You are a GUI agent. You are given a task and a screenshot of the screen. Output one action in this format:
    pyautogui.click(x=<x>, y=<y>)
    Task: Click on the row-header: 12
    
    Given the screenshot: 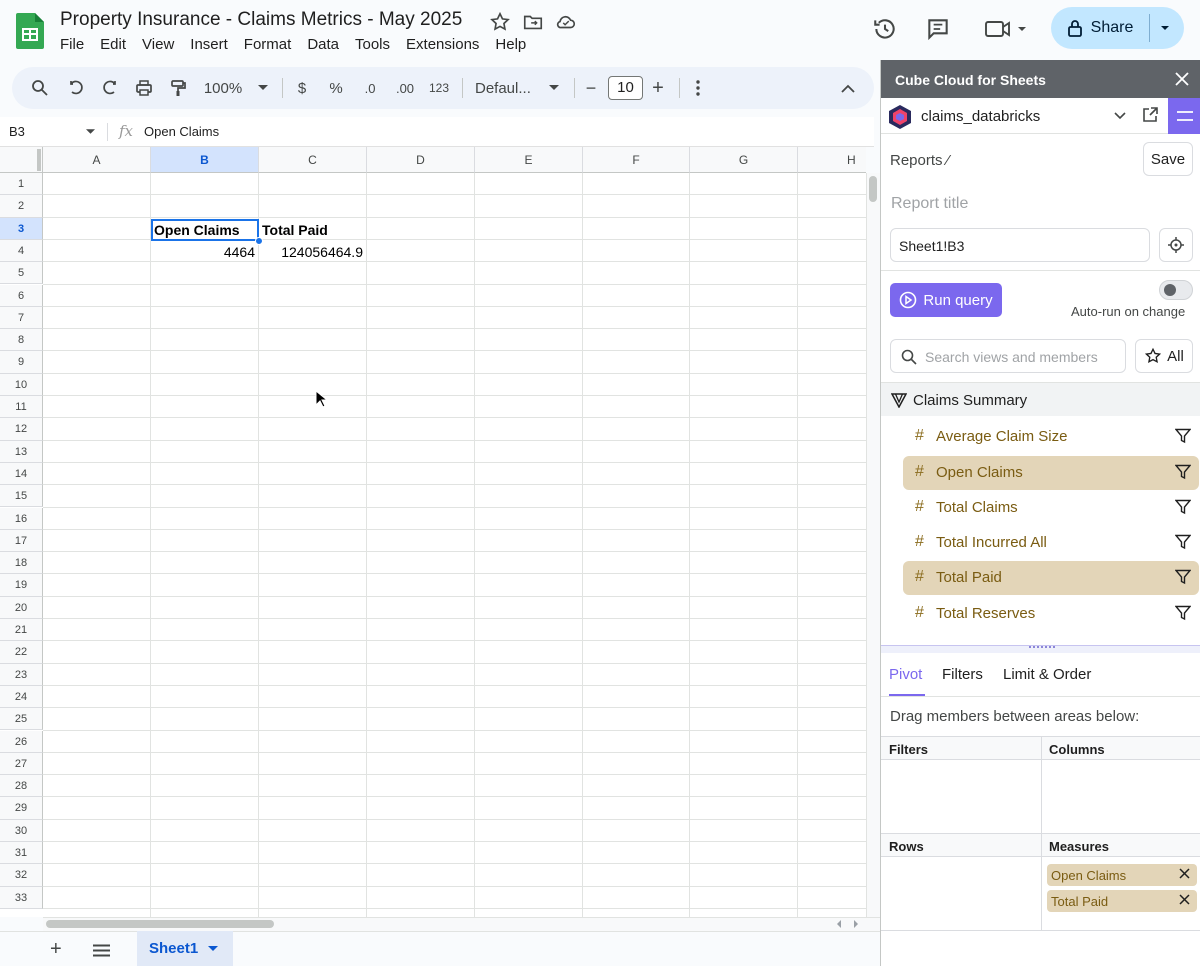 What is the action you would take?
    pyautogui.click(x=21, y=429)
    